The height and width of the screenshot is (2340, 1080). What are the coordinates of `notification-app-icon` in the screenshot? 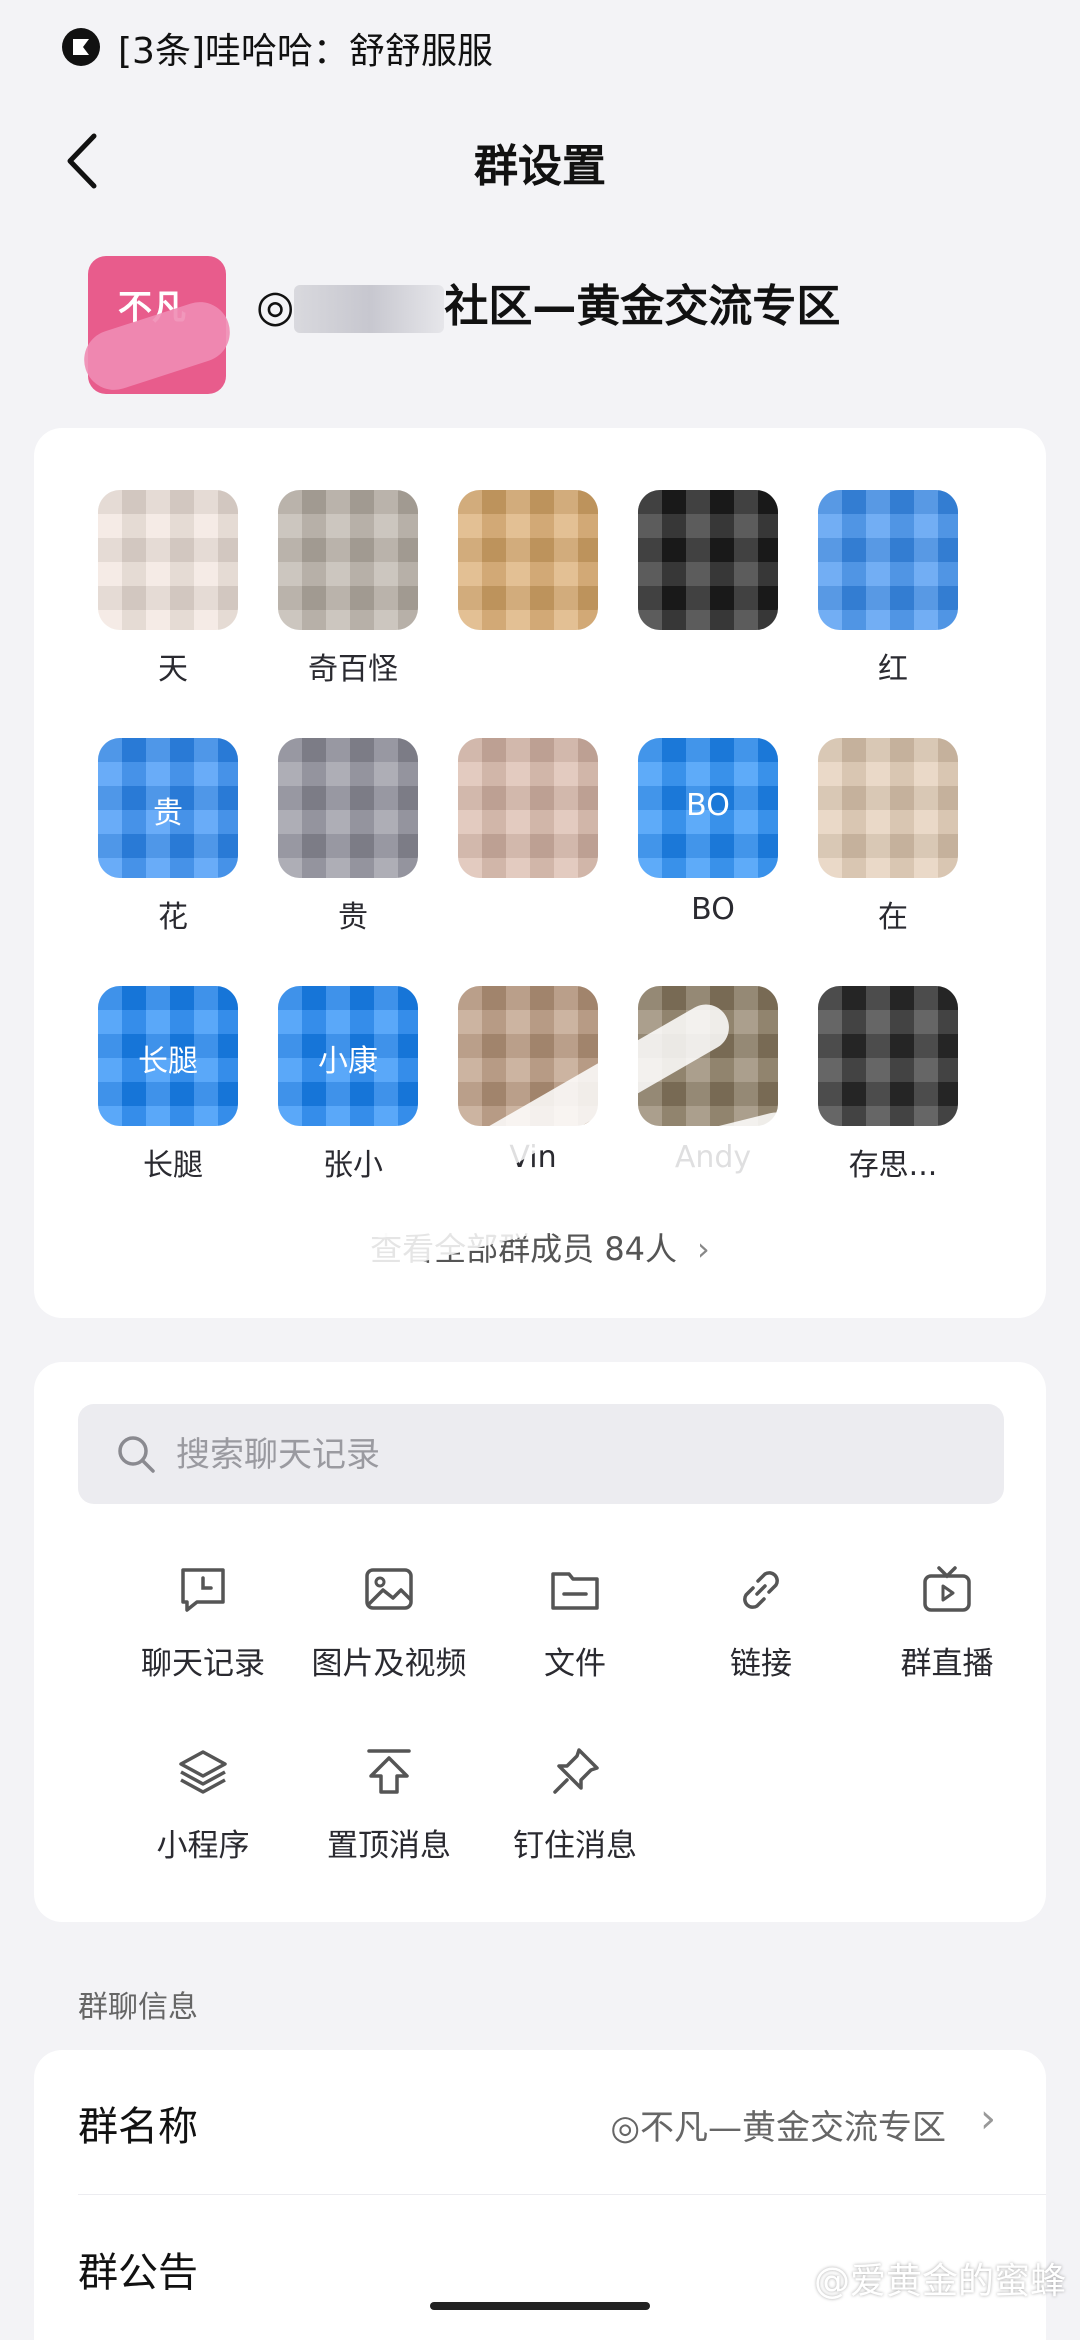 It's located at (81, 47).